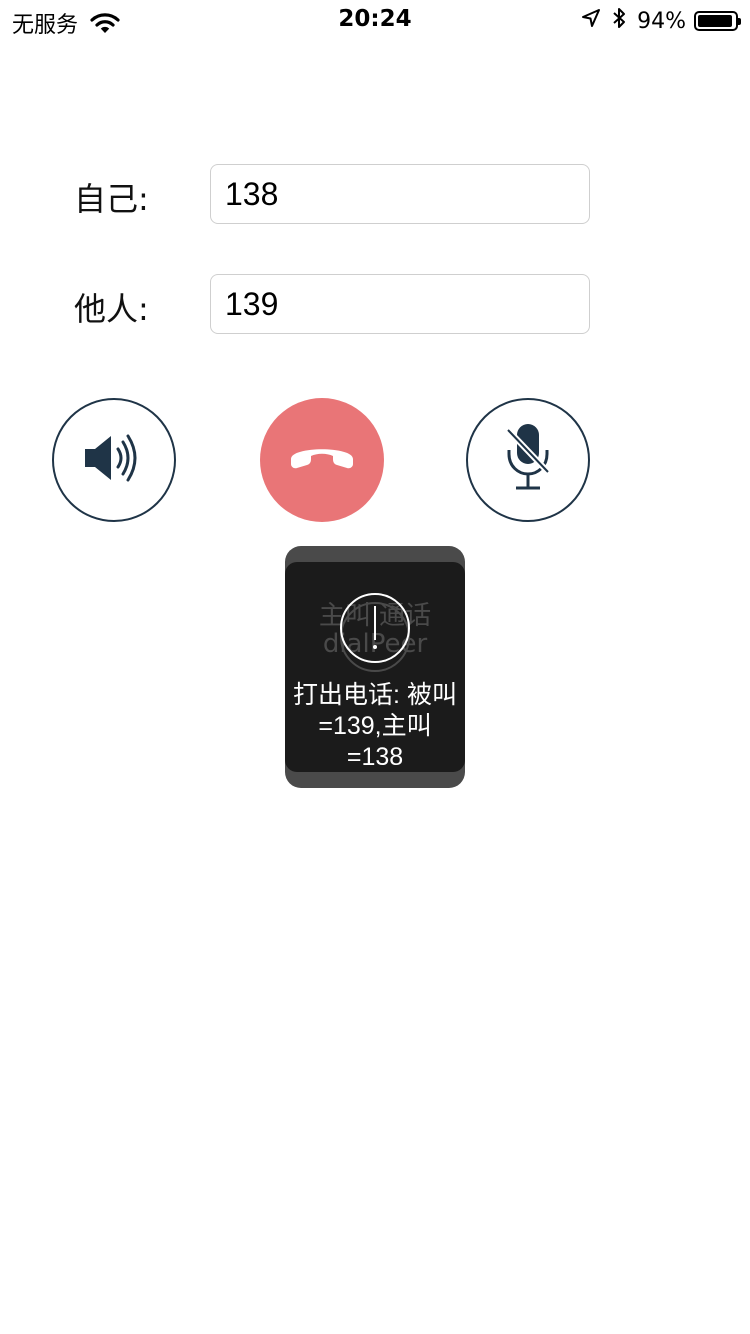 This screenshot has height=1334, width=750. I want to click on battery-percent: 94%, so click(661, 21).